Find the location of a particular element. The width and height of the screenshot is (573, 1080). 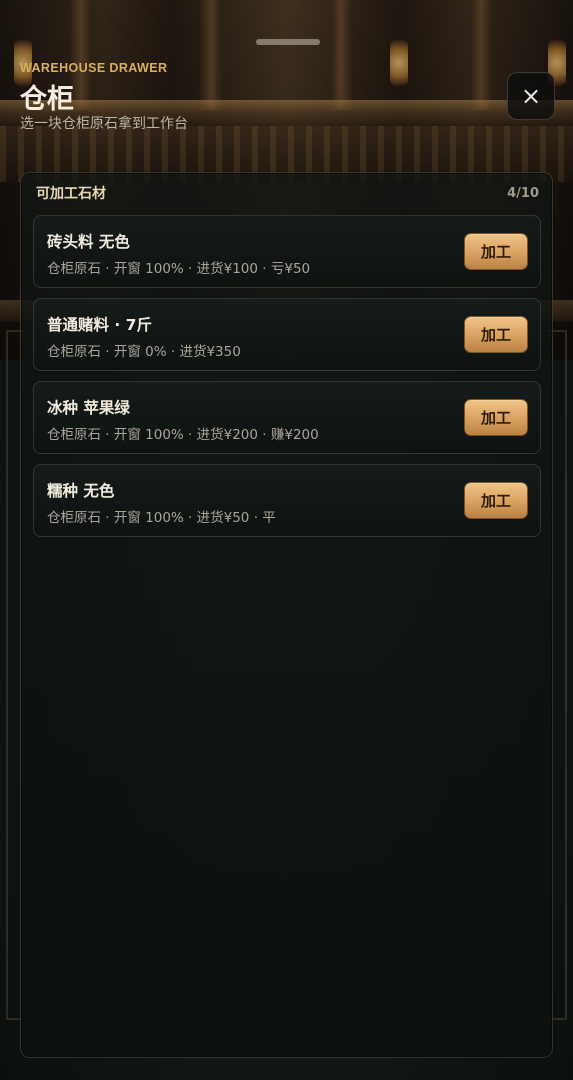

close-icon: × is located at coordinates (531, 96).